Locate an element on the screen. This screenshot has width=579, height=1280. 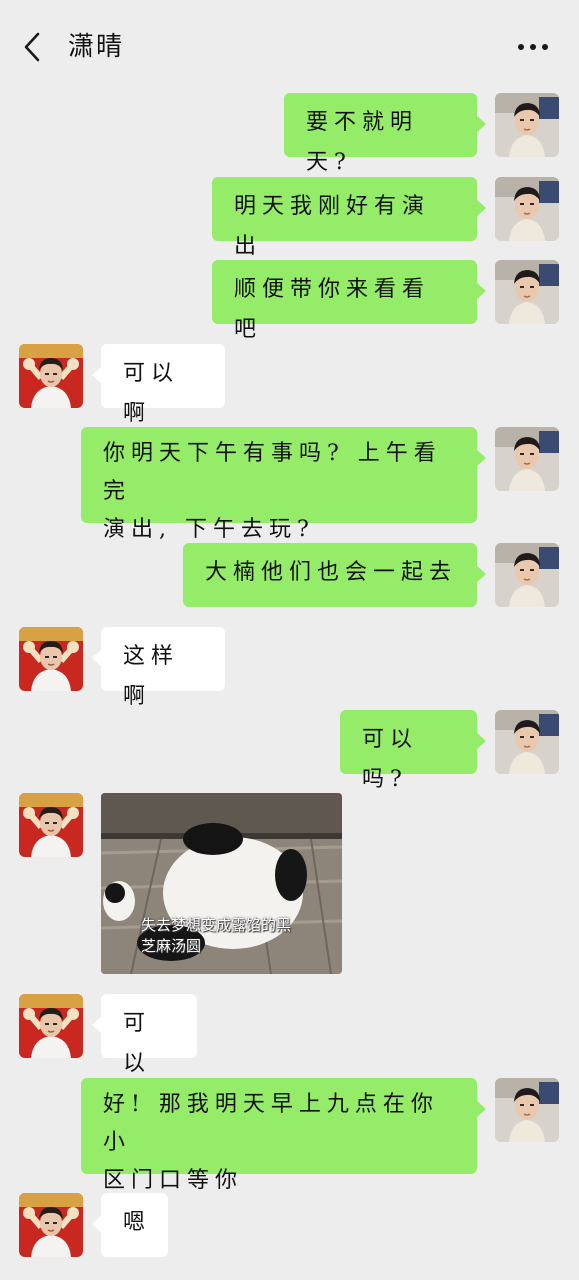
chat-title: 潇晴 is located at coordinates (96, 47).